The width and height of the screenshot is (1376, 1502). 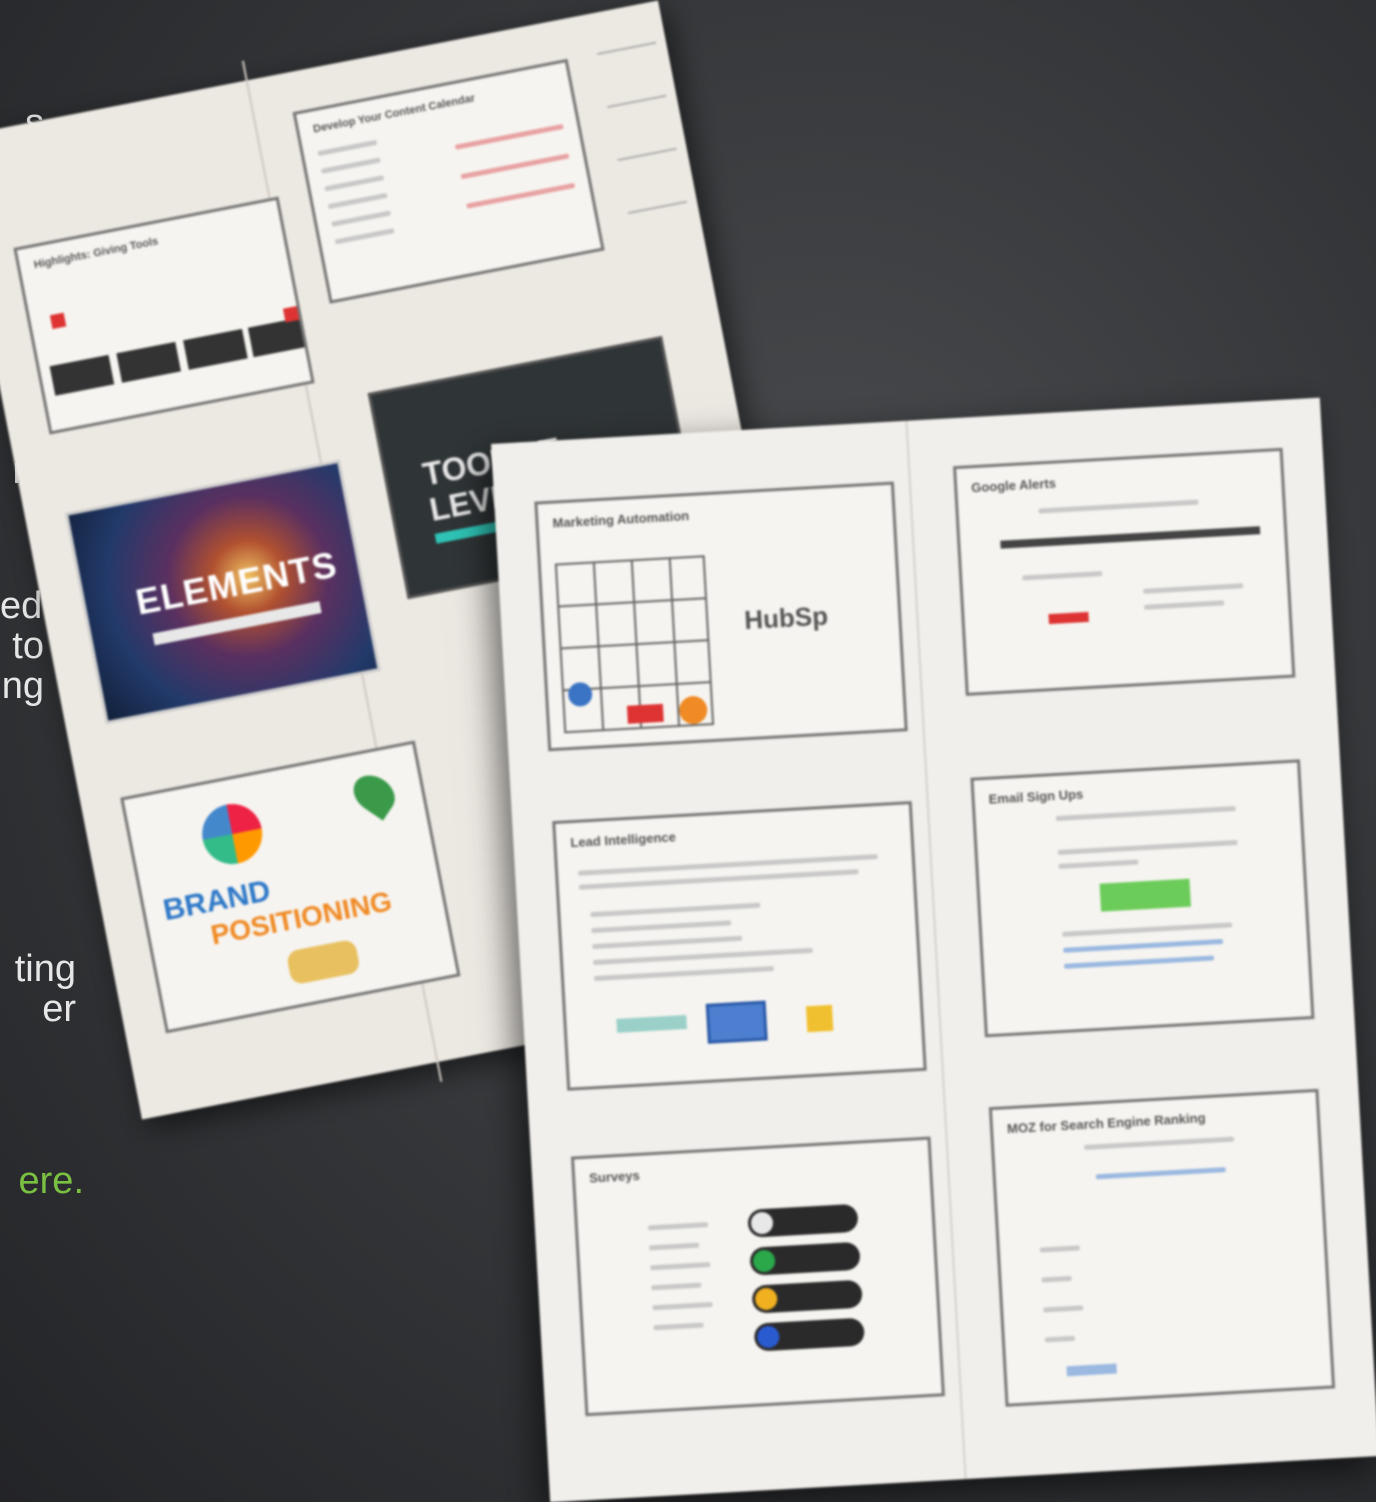 I want to click on slide-content-calendar: Develop Your Content Calendar, so click(x=448, y=181).